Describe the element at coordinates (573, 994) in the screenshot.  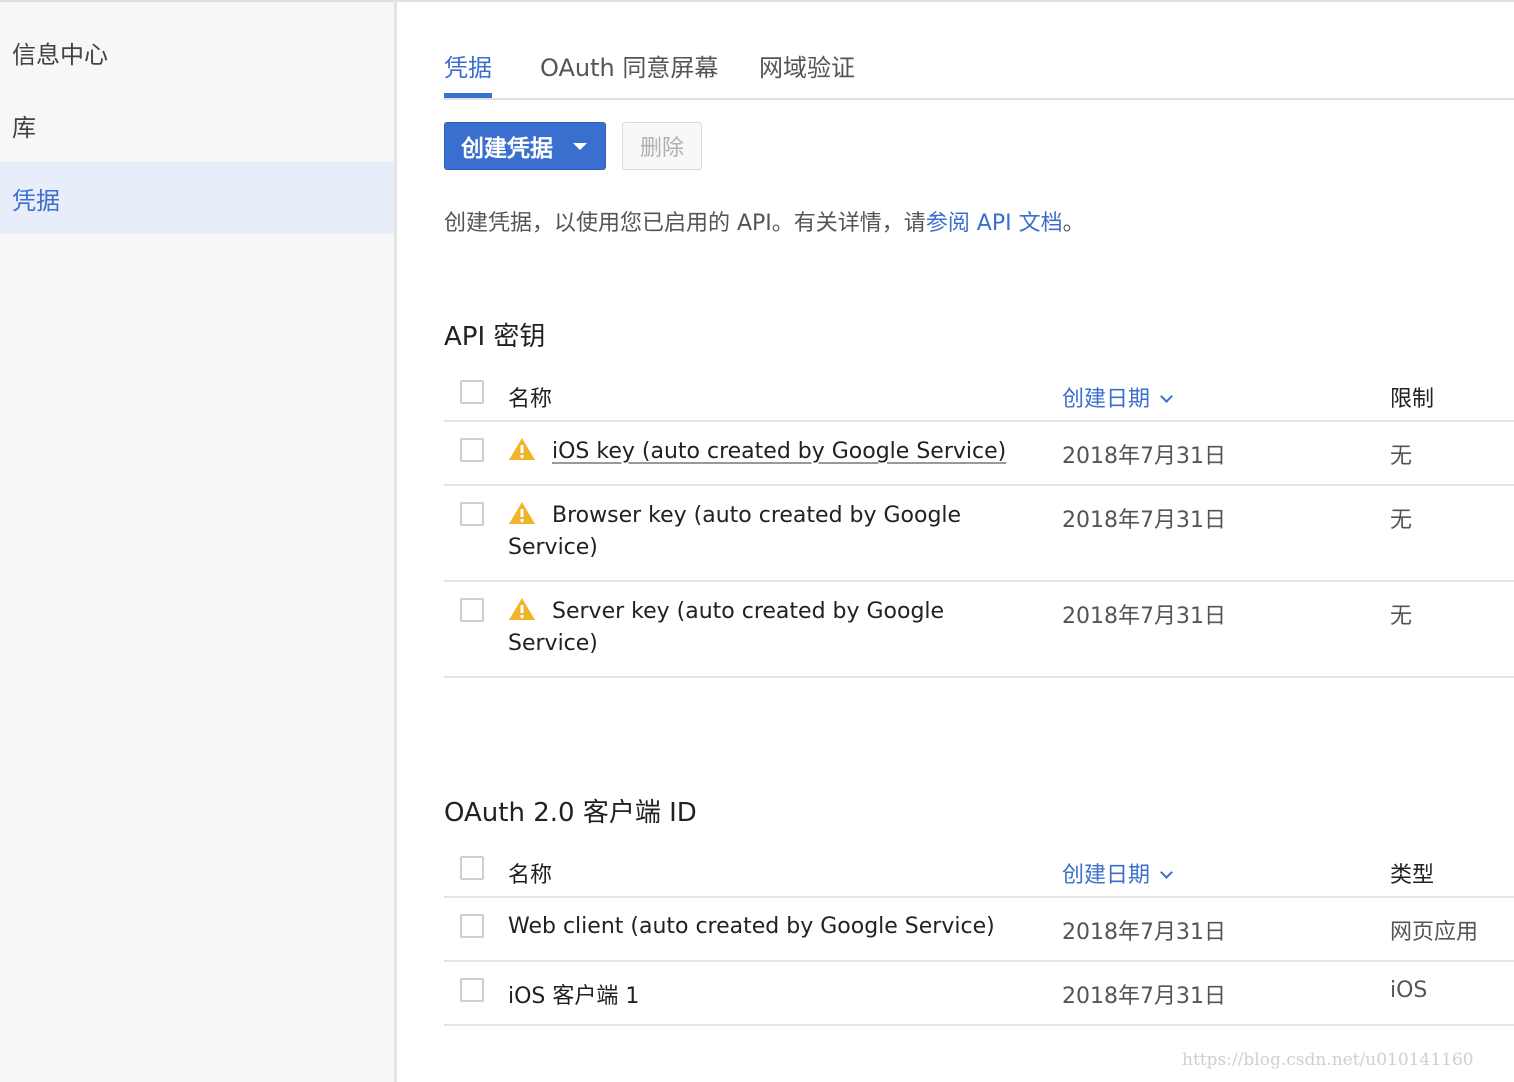
I see `oauth-client-link: iOS 客户端 1` at that location.